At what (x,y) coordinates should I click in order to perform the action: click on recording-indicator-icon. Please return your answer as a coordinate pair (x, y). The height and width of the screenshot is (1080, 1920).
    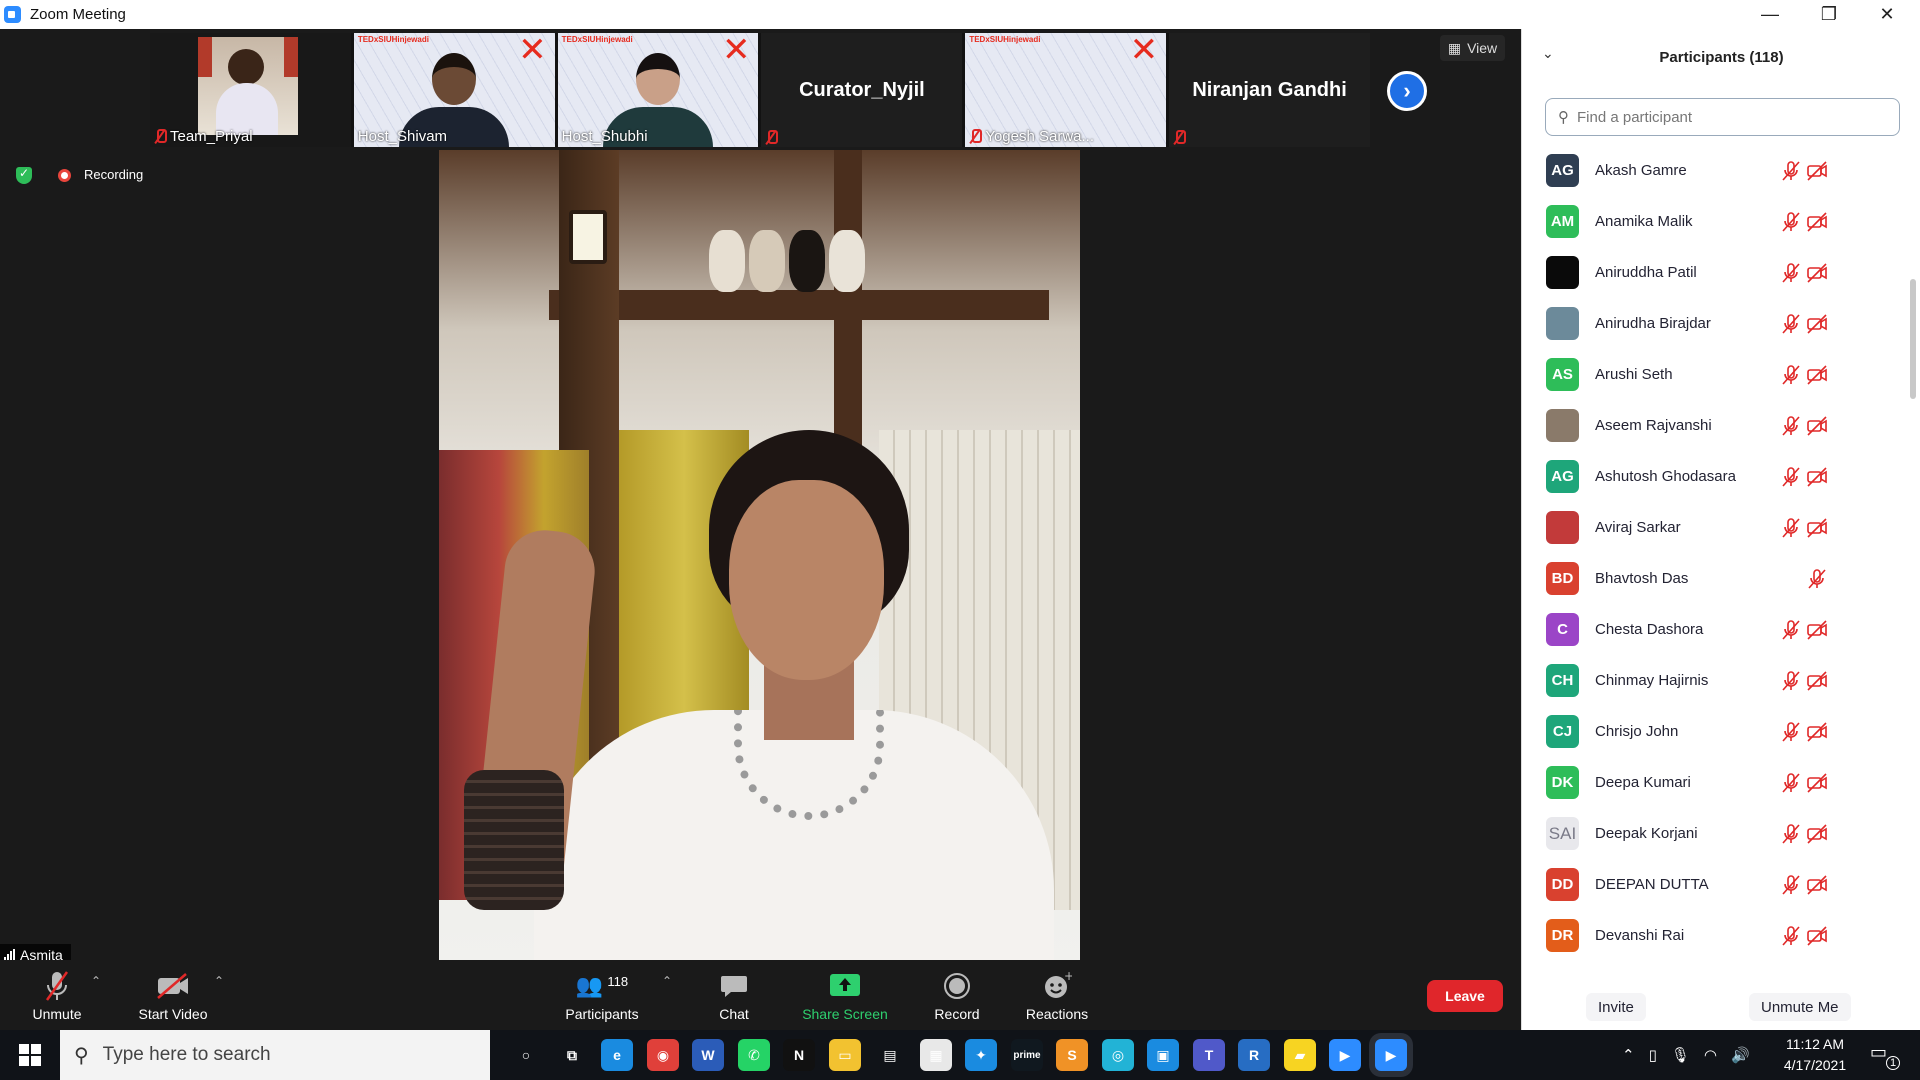
    Looking at the image, I should click on (64, 175).